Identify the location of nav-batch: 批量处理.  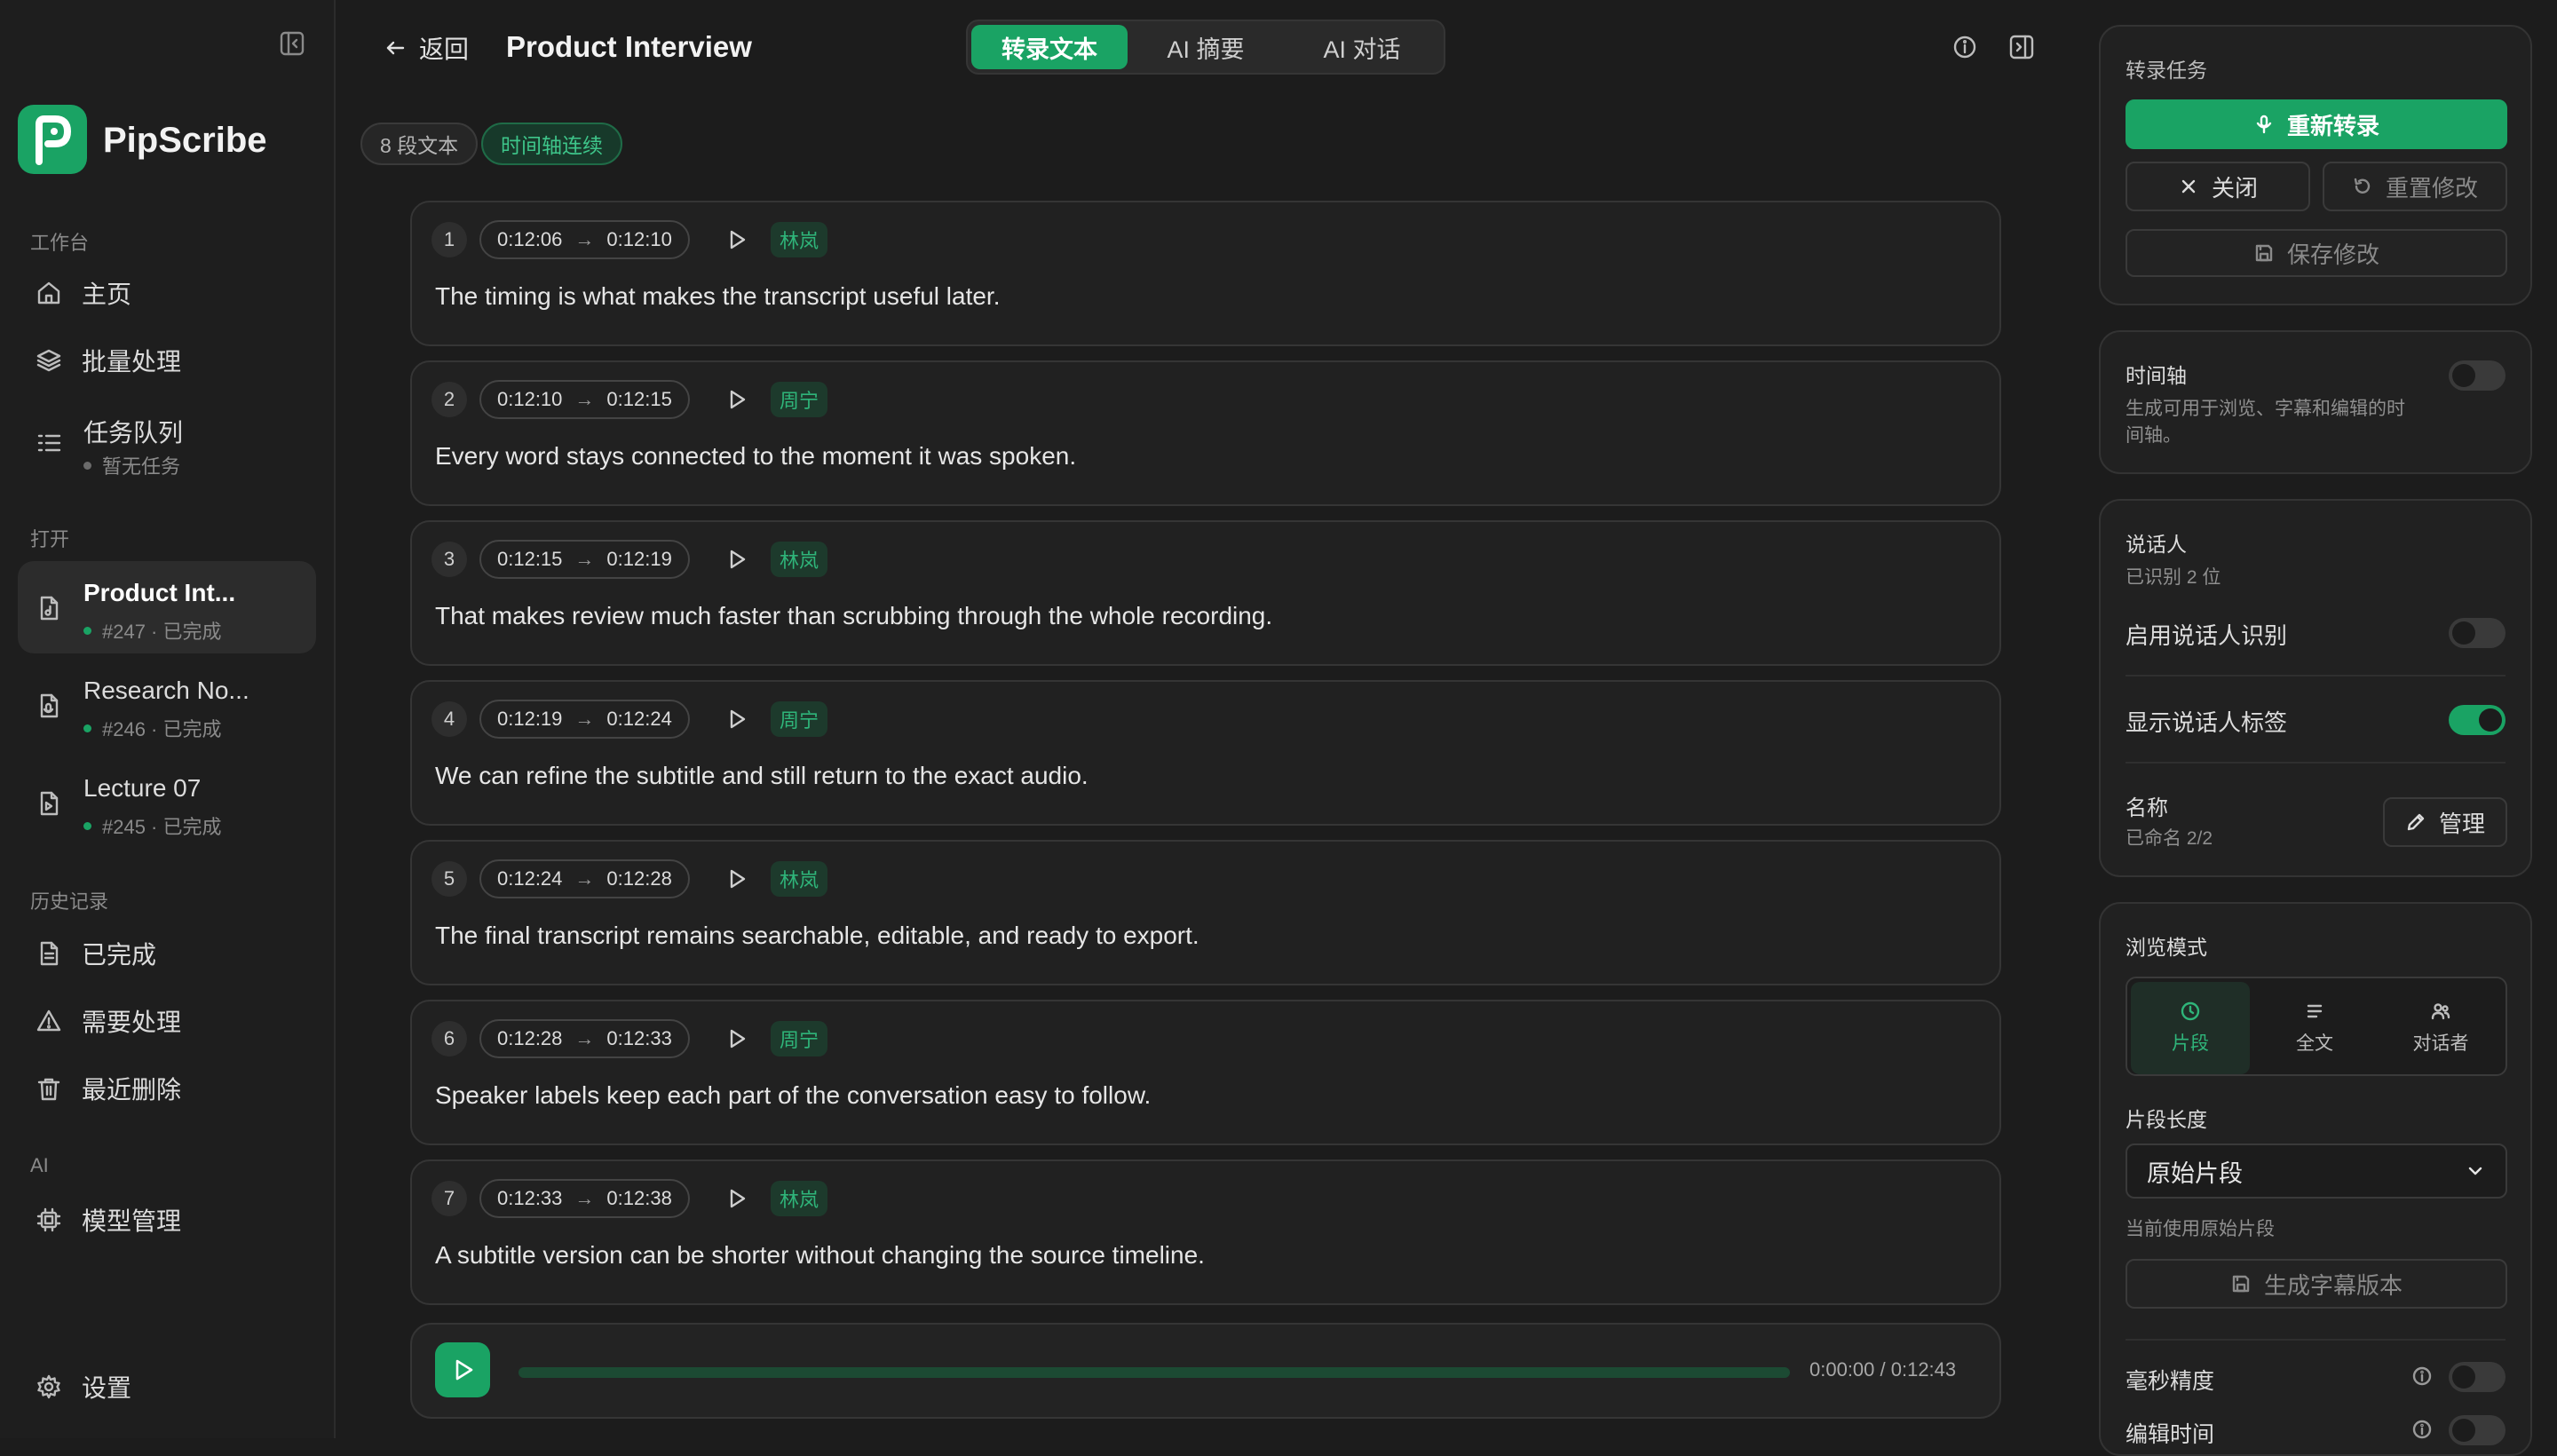
(167, 360).